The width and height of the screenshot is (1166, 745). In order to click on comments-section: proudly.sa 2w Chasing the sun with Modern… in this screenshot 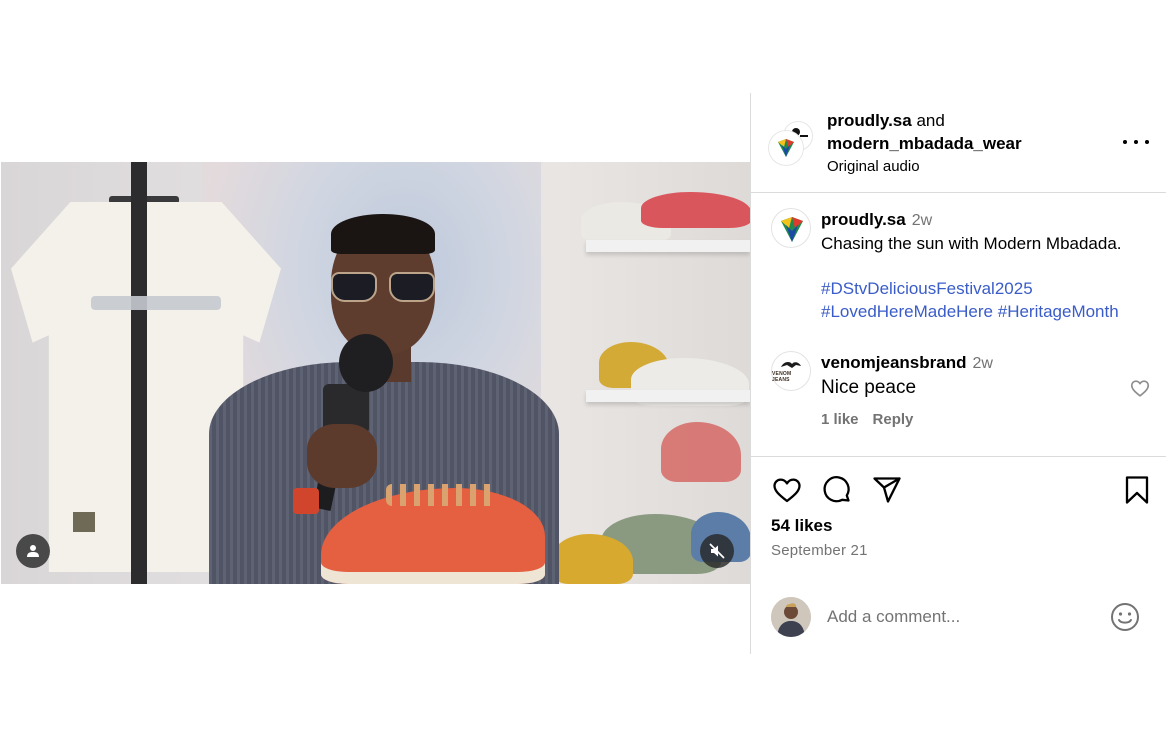, I will do `click(958, 325)`.